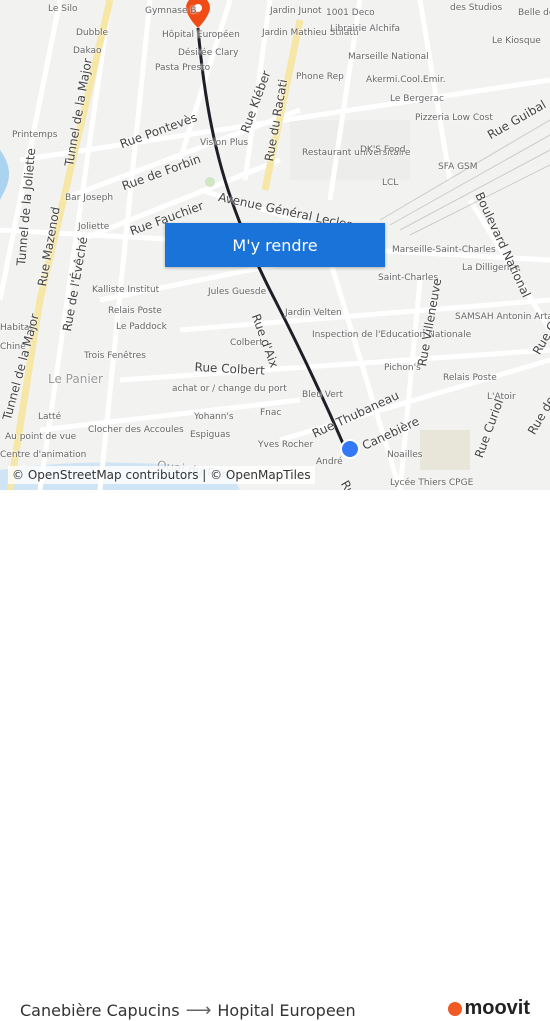 The width and height of the screenshot is (550, 1021). Describe the element at coordinates (286, 1010) in the screenshot. I see `destination-name: Hopital Europeen` at that location.